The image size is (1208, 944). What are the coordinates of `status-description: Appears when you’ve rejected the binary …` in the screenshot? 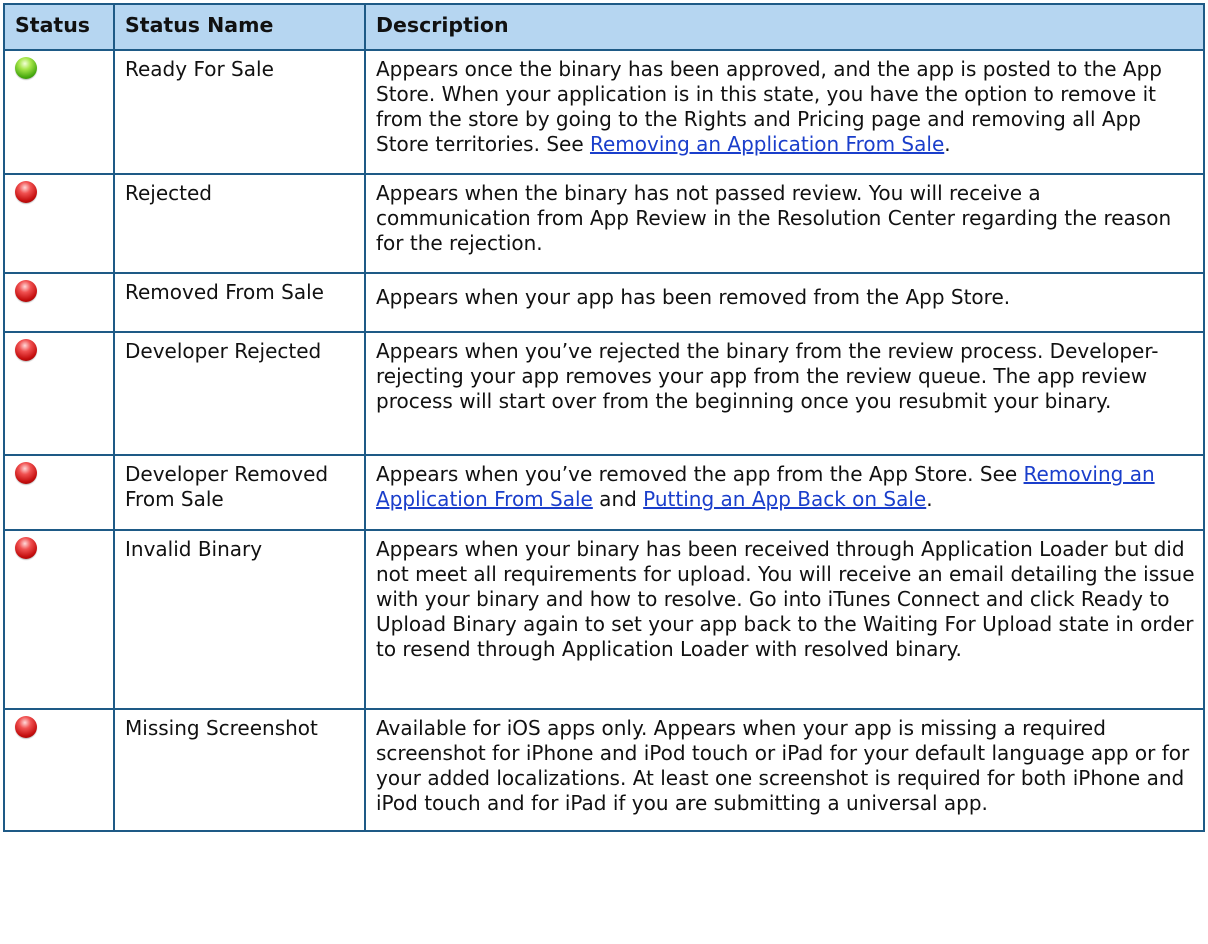 It's located at (784, 393).